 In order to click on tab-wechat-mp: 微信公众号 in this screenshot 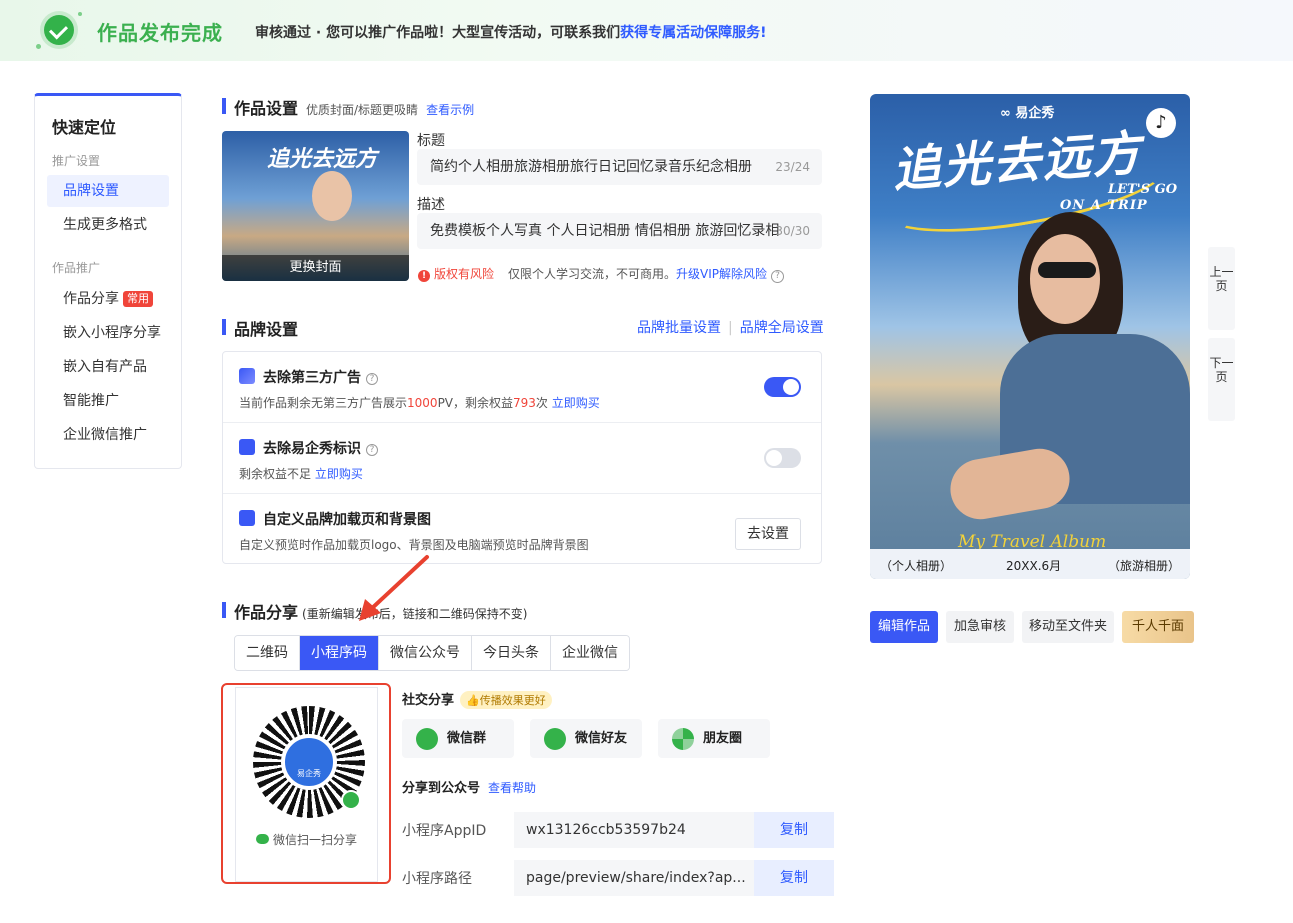, I will do `click(425, 653)`.